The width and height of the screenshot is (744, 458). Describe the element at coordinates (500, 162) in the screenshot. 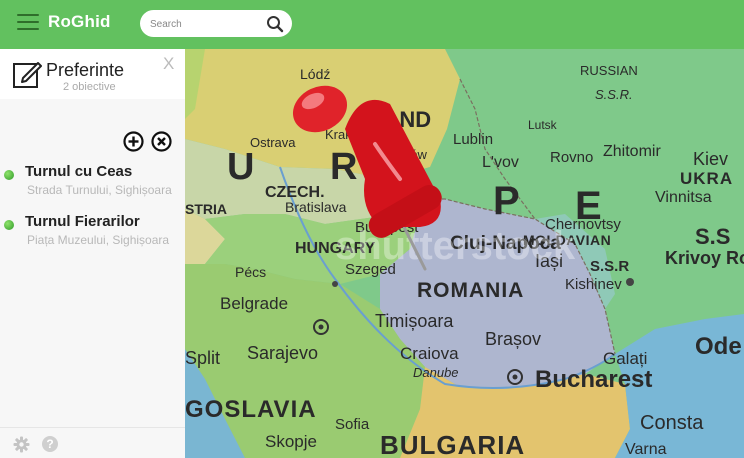

I see `map-label: L'vov` at that location.